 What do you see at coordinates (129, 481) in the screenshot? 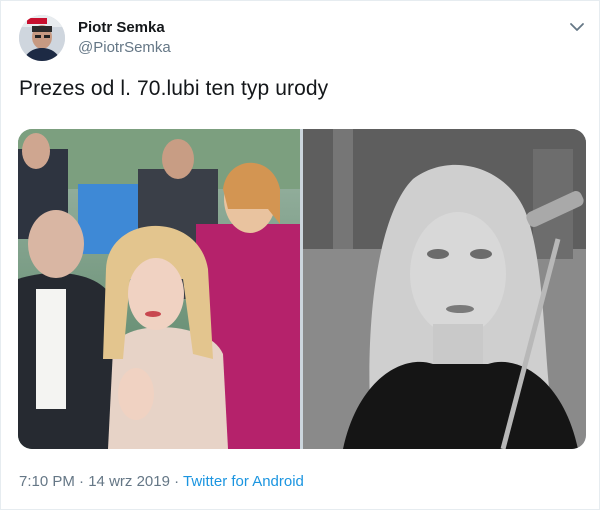
I see `tweet-date: 14 wrz 2019` at bounding box center [129, 481].